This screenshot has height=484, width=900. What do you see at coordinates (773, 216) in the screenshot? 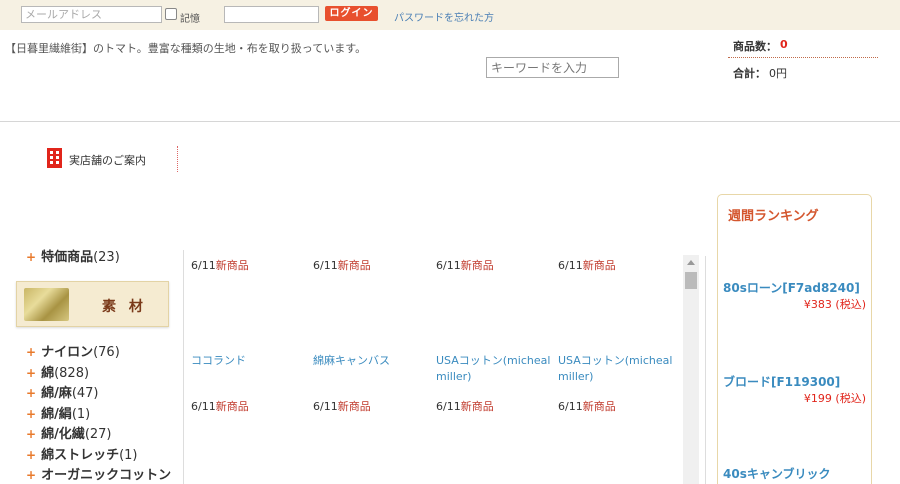
I see `ranking-title: 週間ランキング` at bounding box center [773, 216].